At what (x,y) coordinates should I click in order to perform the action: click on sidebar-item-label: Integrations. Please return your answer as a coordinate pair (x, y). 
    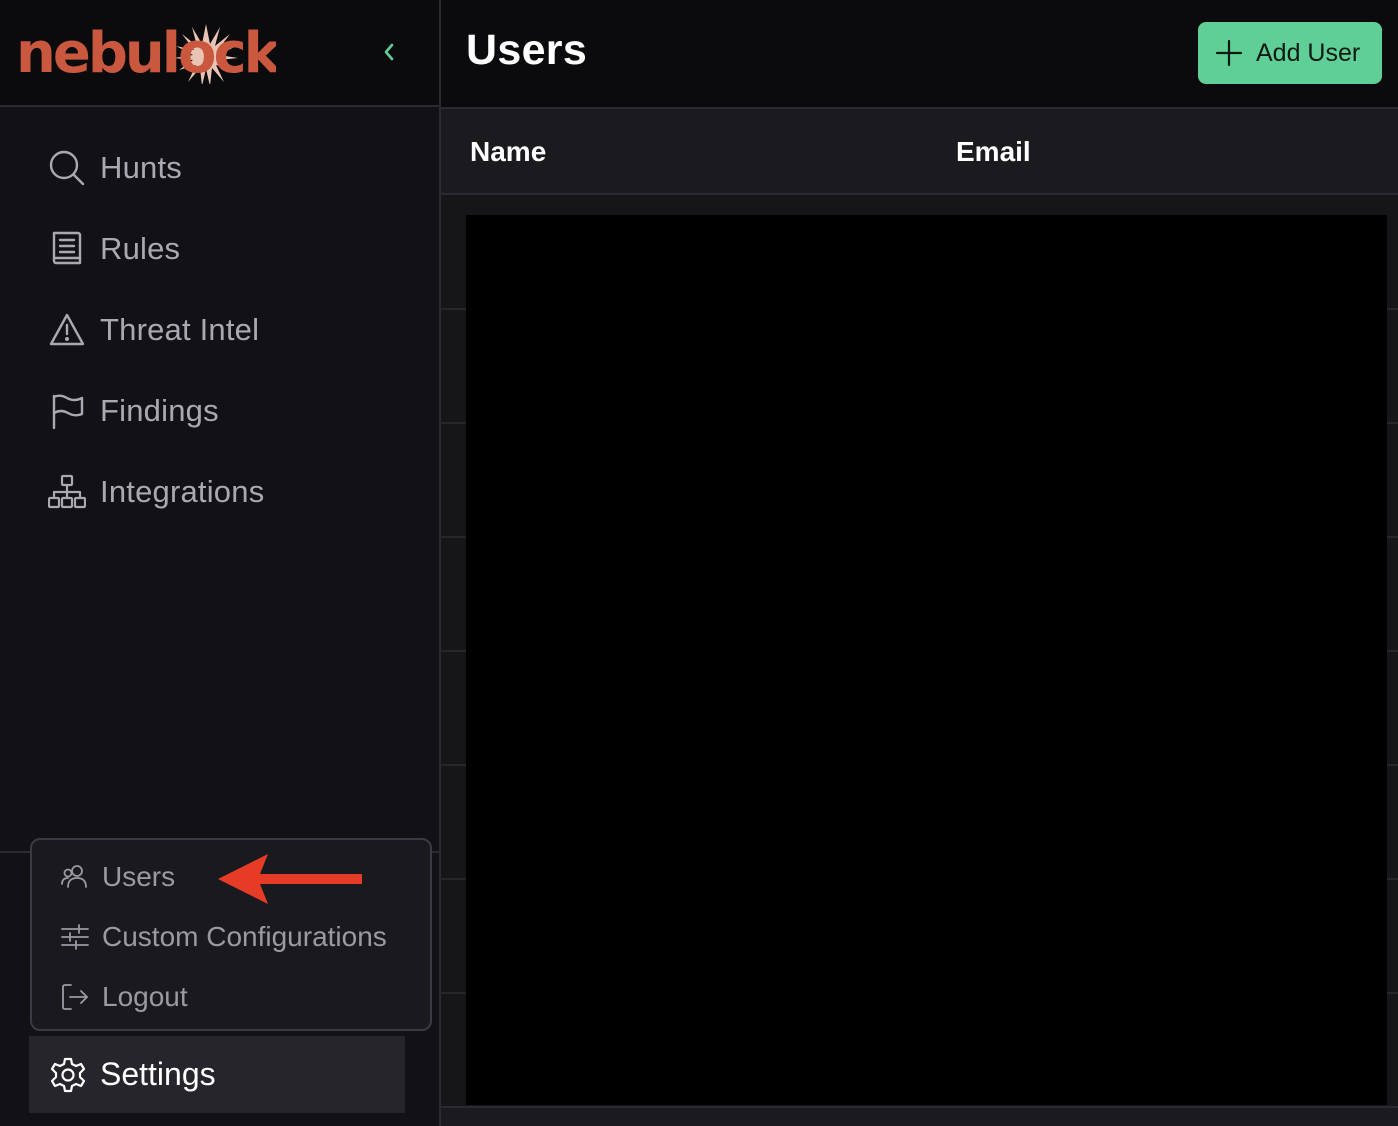
    Looking at the image, I should click on (182, 491).